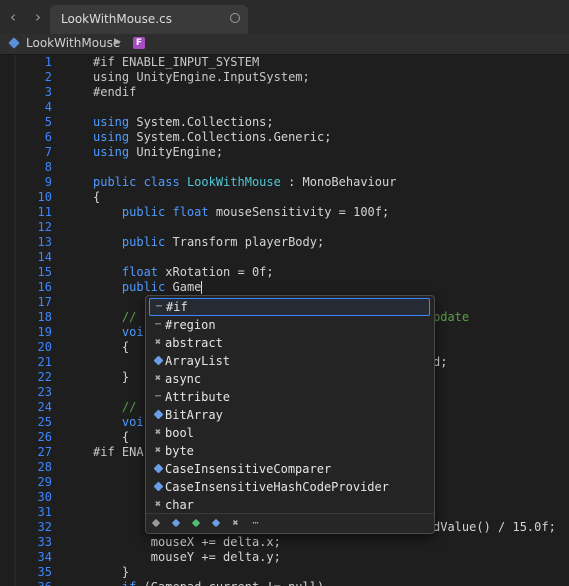  Describe the element at coordinates (116, 19) in the screenshot. I see `tab-filename: LookWithMouse.cs` at that location.